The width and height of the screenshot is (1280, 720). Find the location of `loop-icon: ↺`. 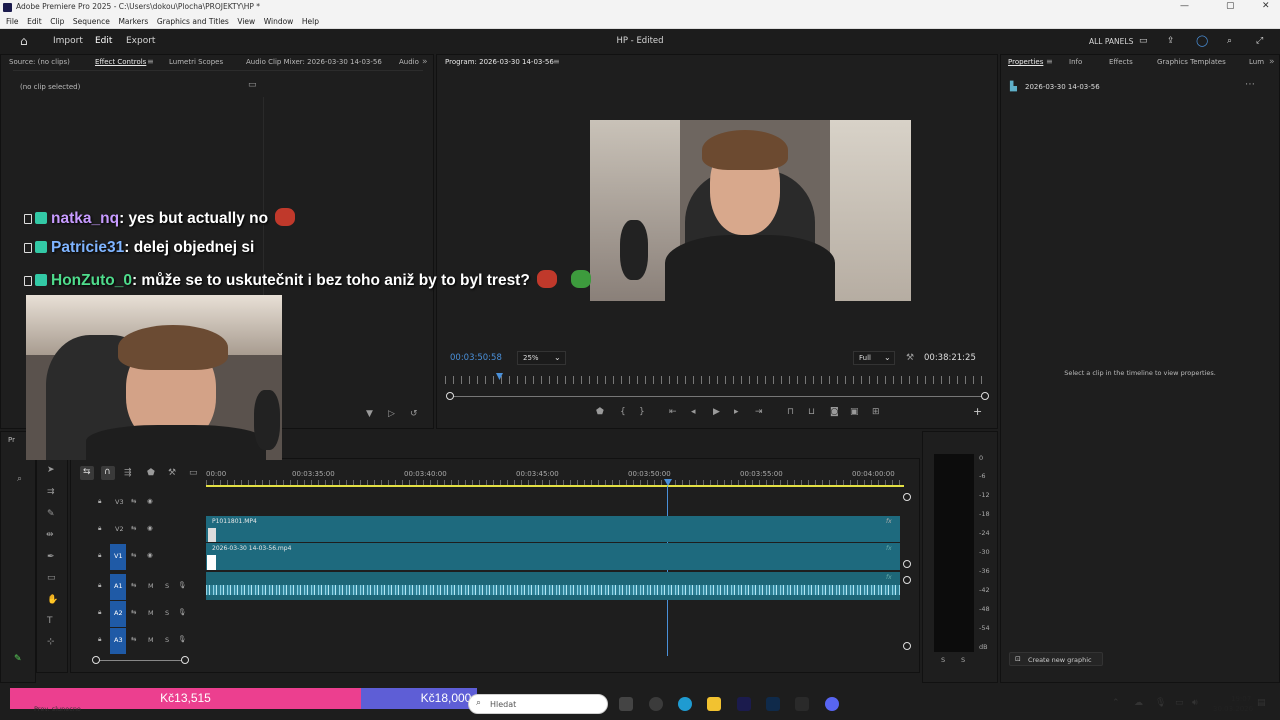

loop-icon: ↺ is located at coordinates (414, 414).